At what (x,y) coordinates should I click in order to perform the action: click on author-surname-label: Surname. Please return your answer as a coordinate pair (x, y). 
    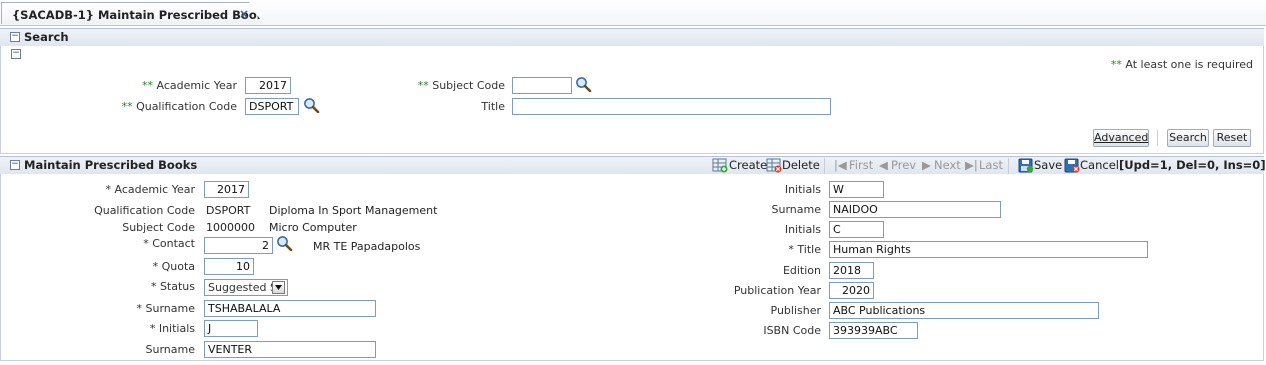
    Looking at the image, I should click on (796, 209).